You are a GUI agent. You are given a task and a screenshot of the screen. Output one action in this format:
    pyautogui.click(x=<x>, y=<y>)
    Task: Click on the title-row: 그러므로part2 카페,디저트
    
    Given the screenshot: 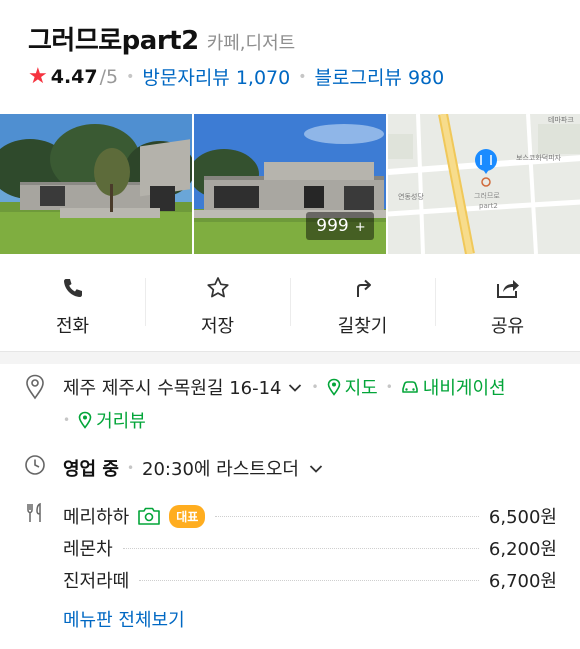 What is the action you would take?
    pyautogui.click(x=161, y=38)
    